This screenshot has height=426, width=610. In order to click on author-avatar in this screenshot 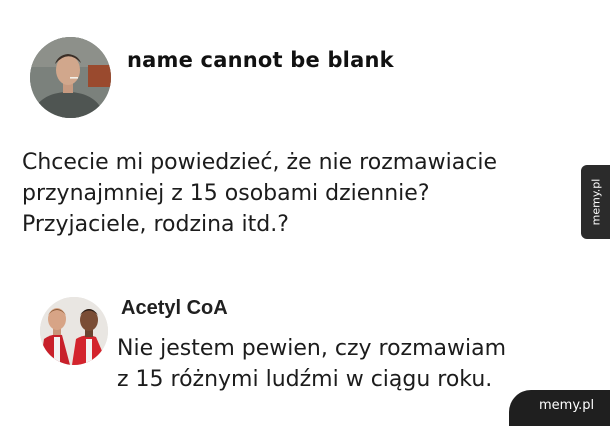, I will do `click(70, 77)`.